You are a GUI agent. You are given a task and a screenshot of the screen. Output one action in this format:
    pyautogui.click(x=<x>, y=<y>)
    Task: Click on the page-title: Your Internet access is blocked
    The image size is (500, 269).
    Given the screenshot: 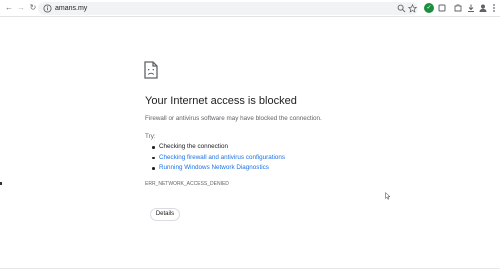 What is the action you would take?
    pyautogui.click(x=221, y=101)
    